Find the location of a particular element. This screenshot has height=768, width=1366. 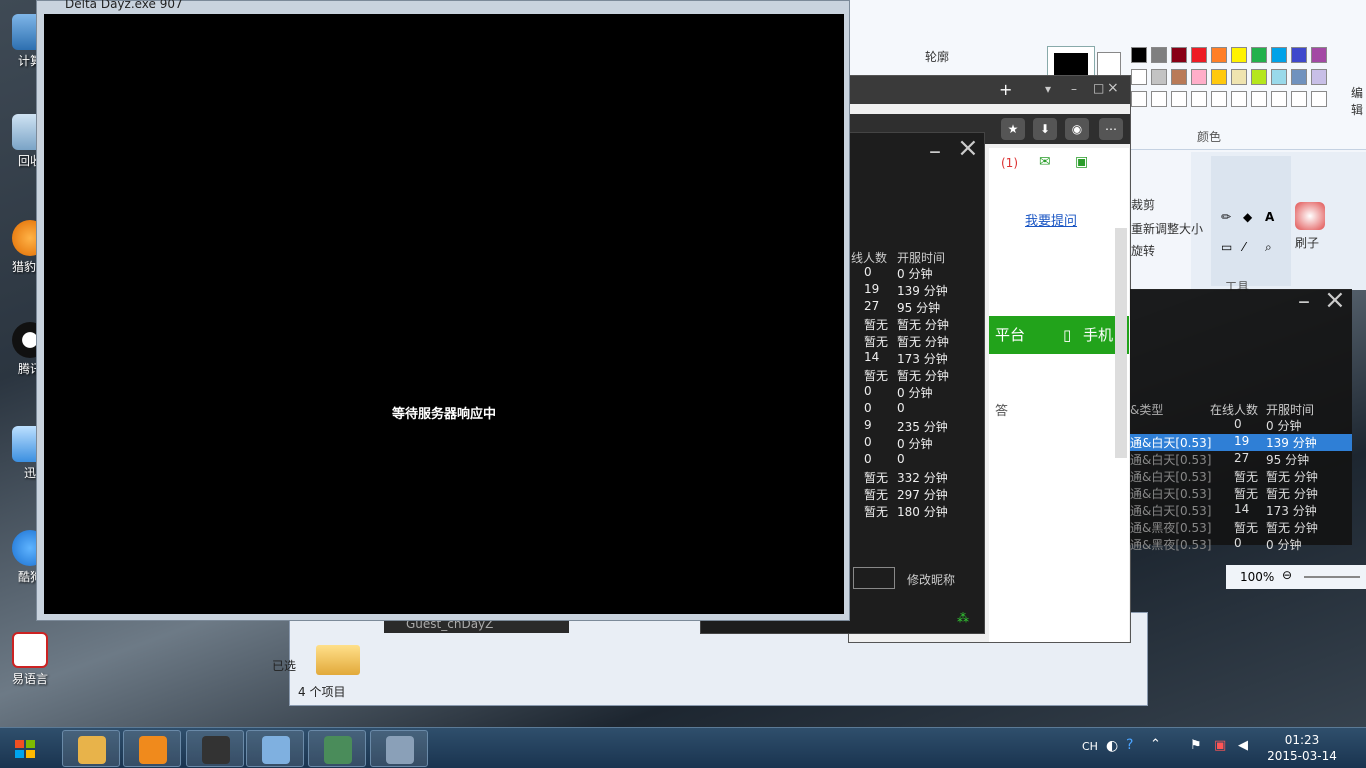

panel2-minimize-icon: – is located at coordinates (1304, 301).